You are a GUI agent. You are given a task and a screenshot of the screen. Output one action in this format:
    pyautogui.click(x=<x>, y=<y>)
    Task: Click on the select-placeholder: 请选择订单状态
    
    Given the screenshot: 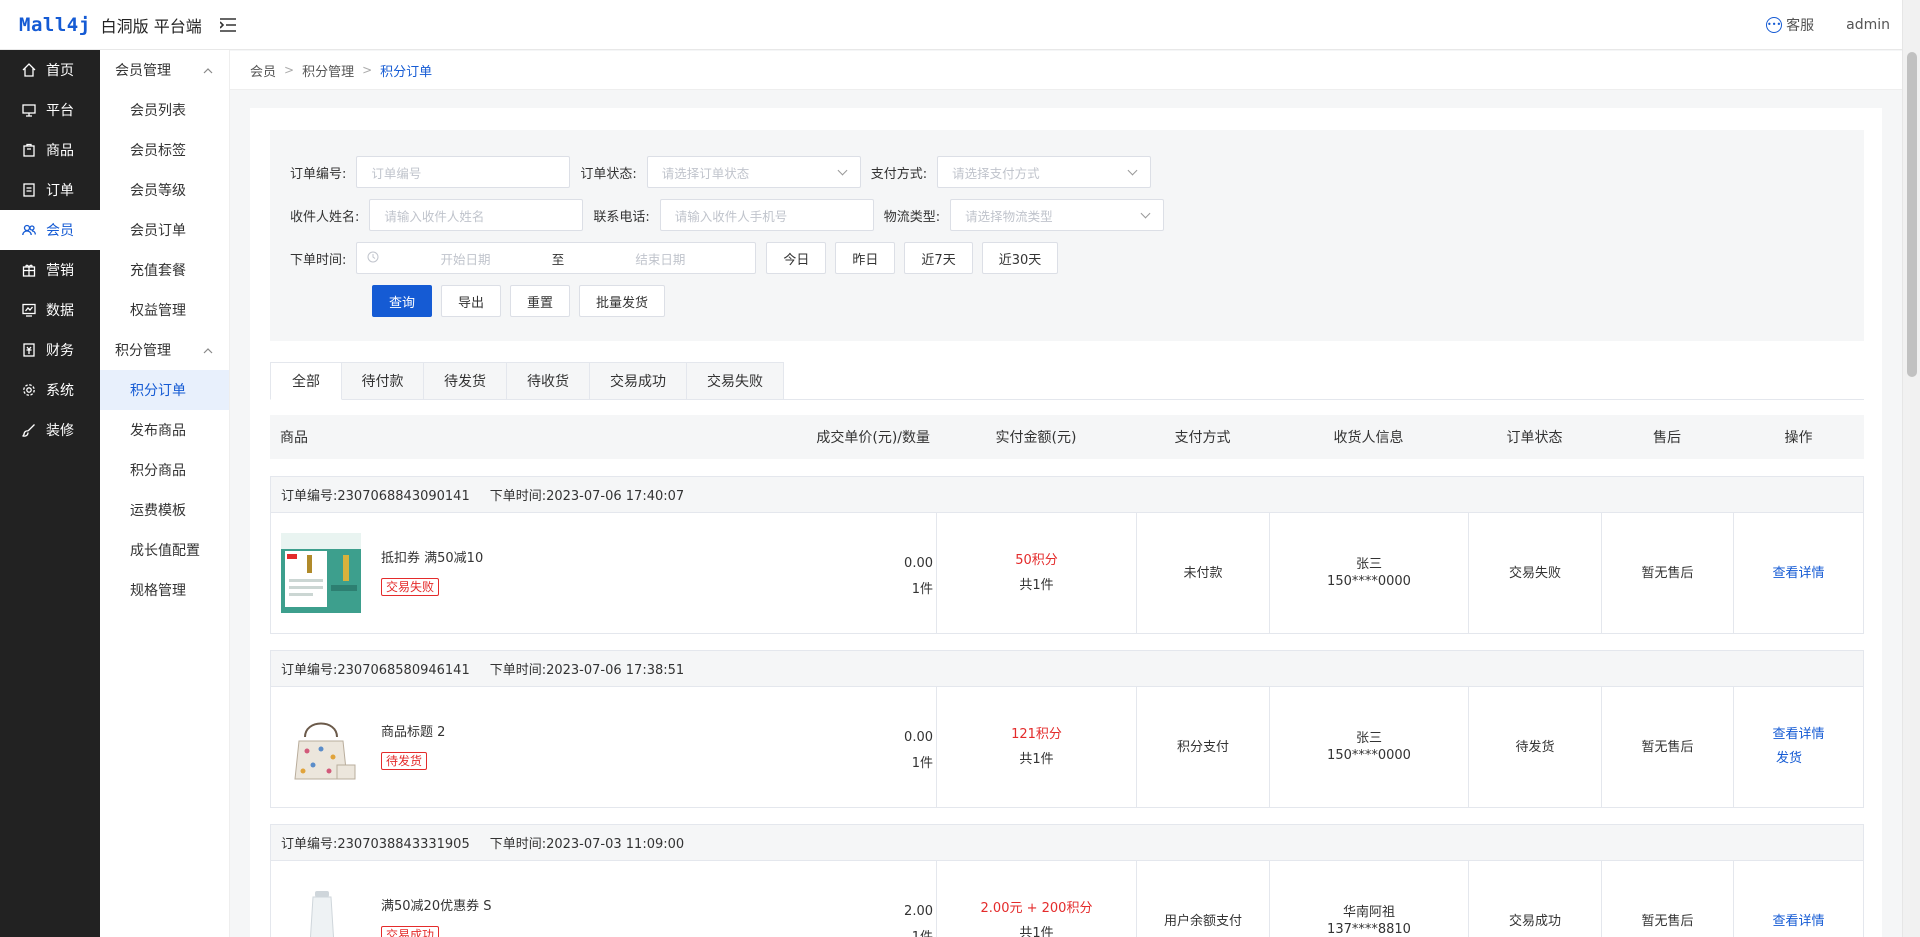 What is the action you would take?
    pyautogui.click(x=705, y=173)
    